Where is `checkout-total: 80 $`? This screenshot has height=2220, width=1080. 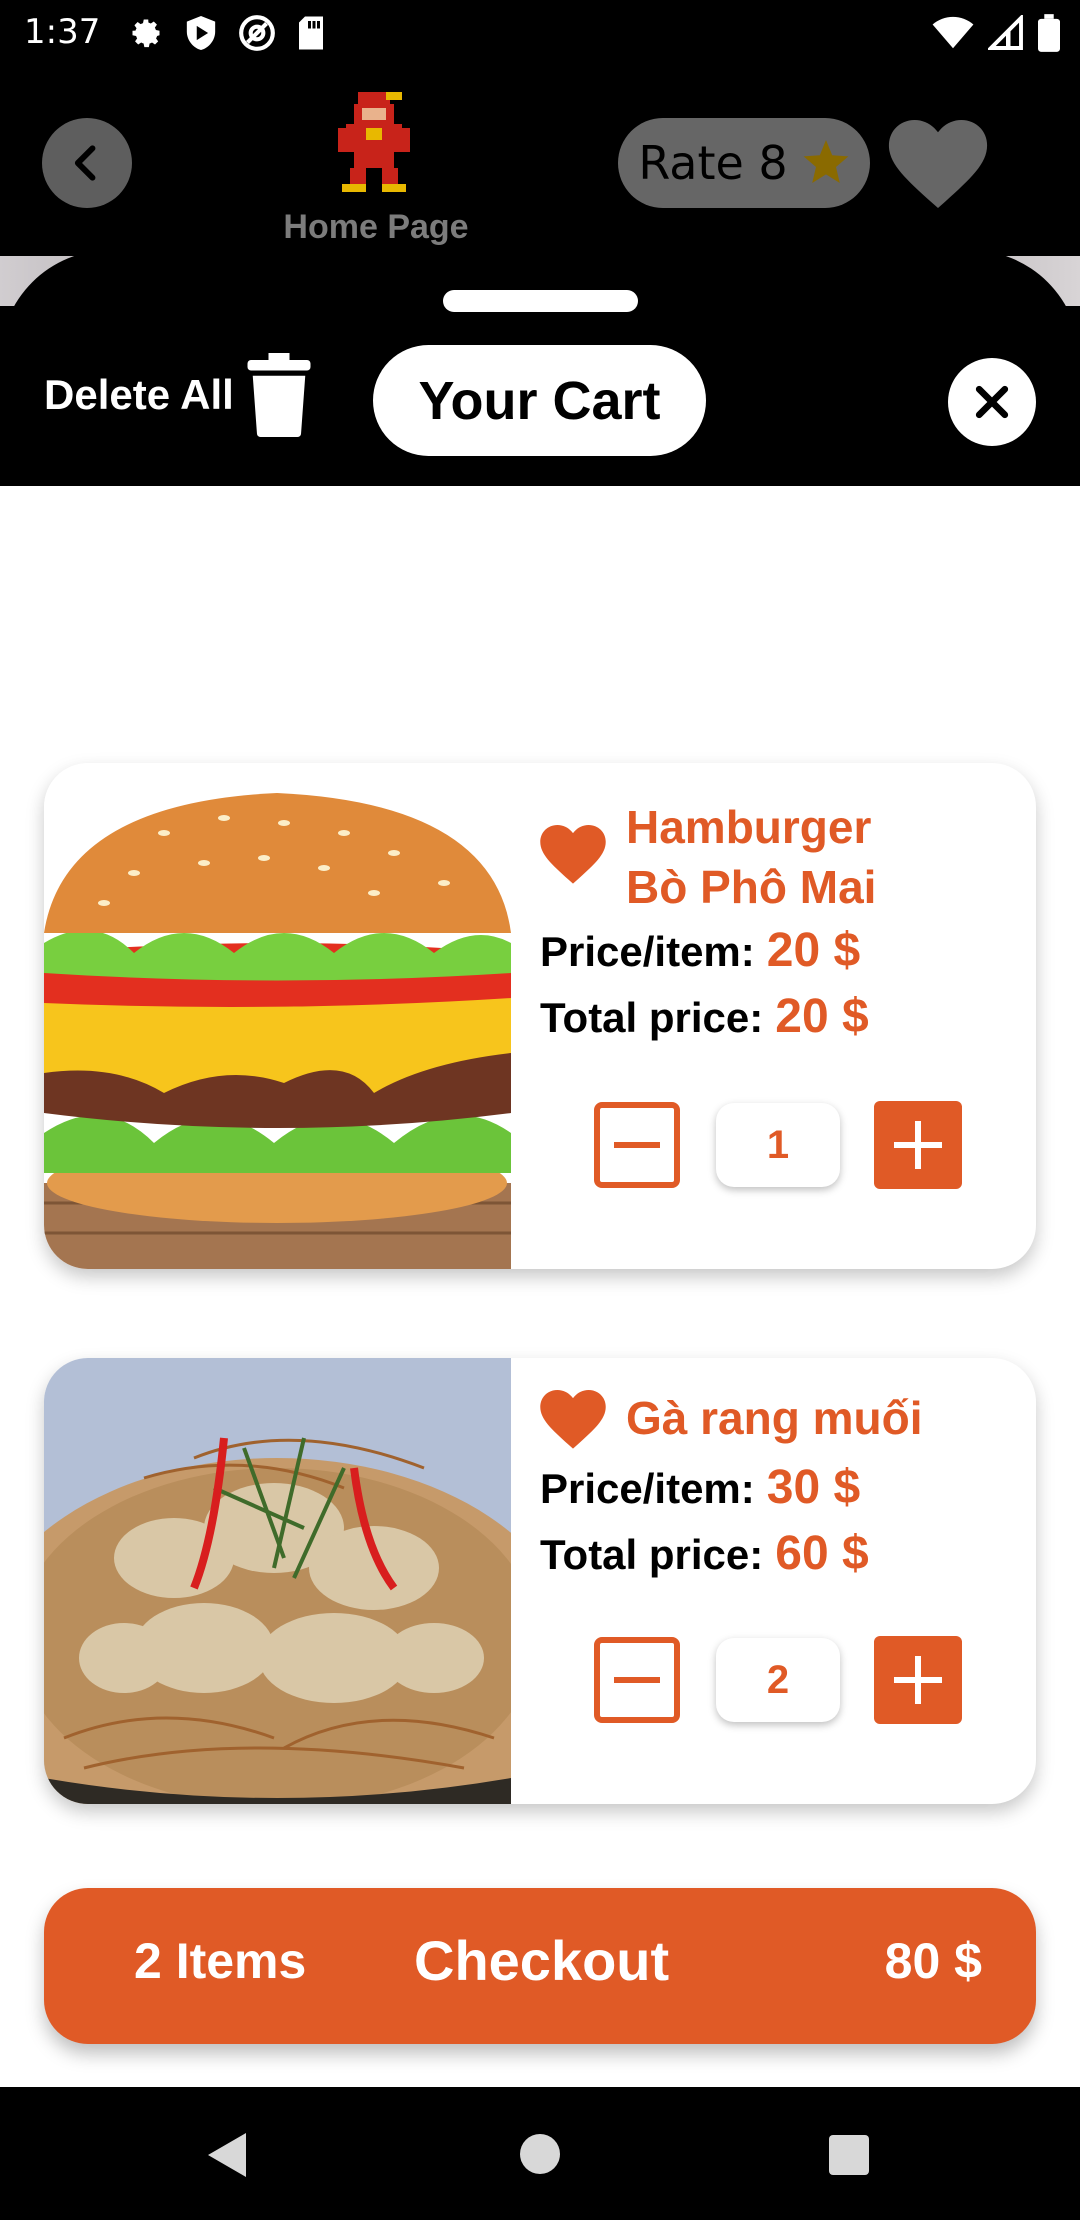 checkout-total: 80 $ is located at coordinates (933, 1961).